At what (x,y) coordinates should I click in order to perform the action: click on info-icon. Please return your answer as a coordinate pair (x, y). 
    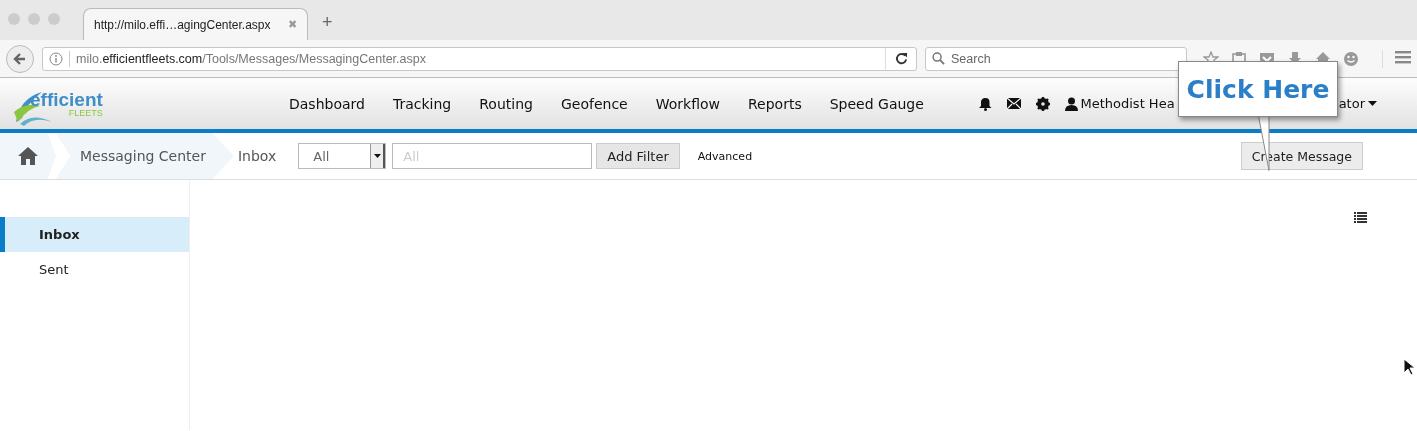
    Looking at the image, I should click on (56, 58).